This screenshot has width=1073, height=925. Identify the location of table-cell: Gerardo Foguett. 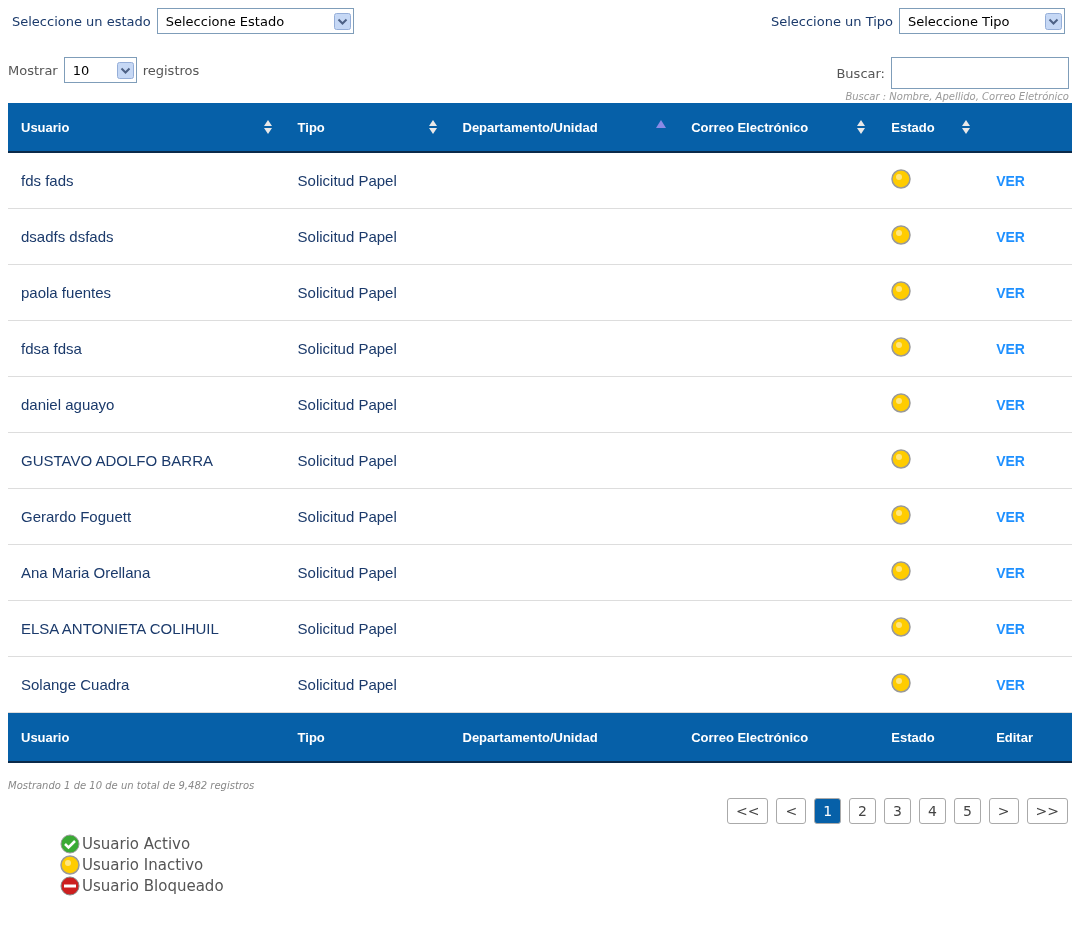
(146, 516).